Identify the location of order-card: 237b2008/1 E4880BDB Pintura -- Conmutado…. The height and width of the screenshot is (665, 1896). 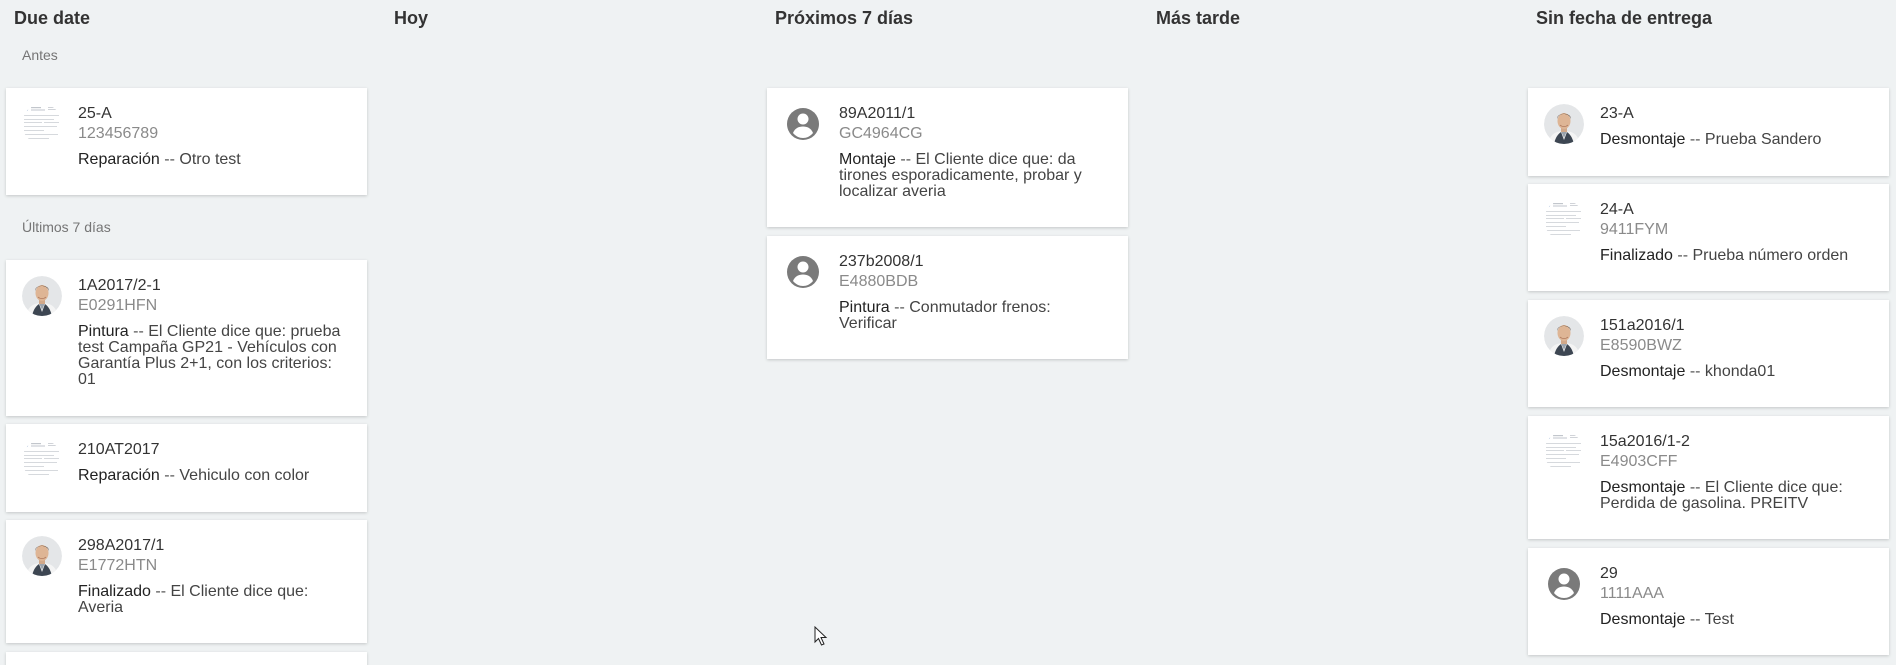
(947, 297).